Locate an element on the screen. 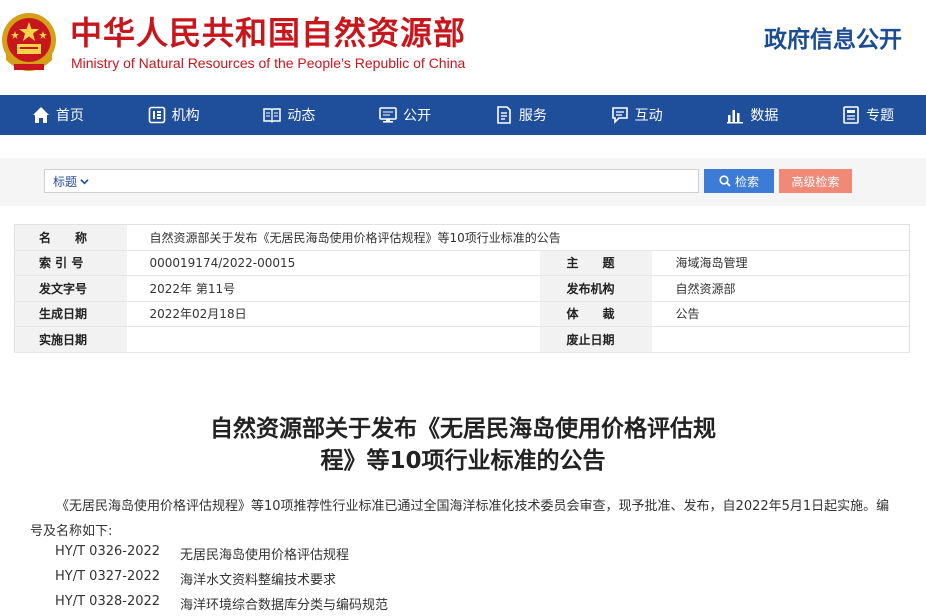 The image size is (926, 616). nav-item-data: 数据 is located at coordinates (753, 115).